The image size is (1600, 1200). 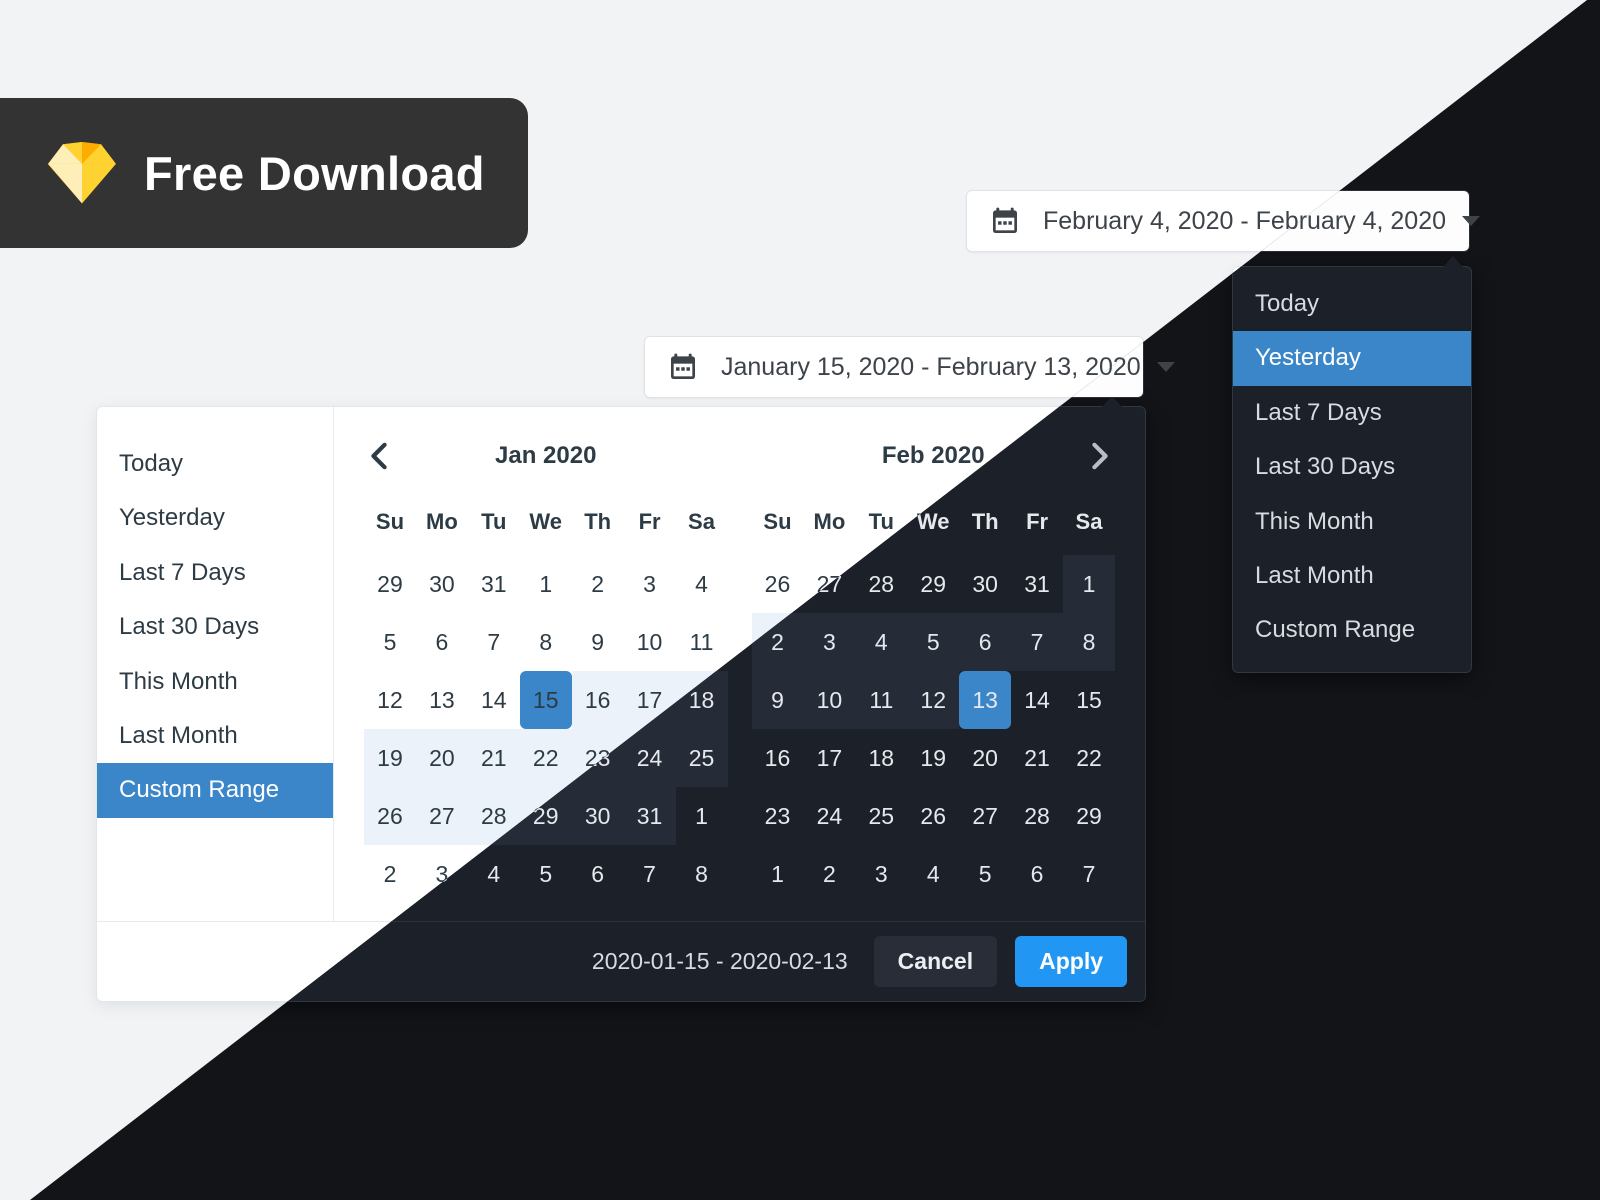 I want to click on range-item-last-7-days: Last 7 Days, so click(x=1352, y=413).